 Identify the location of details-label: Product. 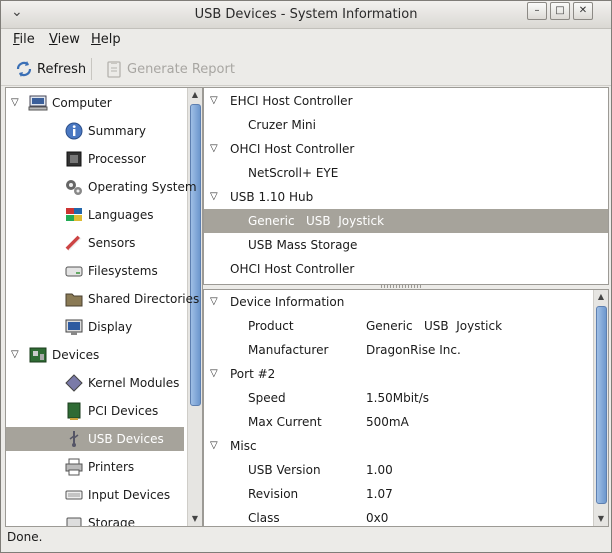
(271, 326).